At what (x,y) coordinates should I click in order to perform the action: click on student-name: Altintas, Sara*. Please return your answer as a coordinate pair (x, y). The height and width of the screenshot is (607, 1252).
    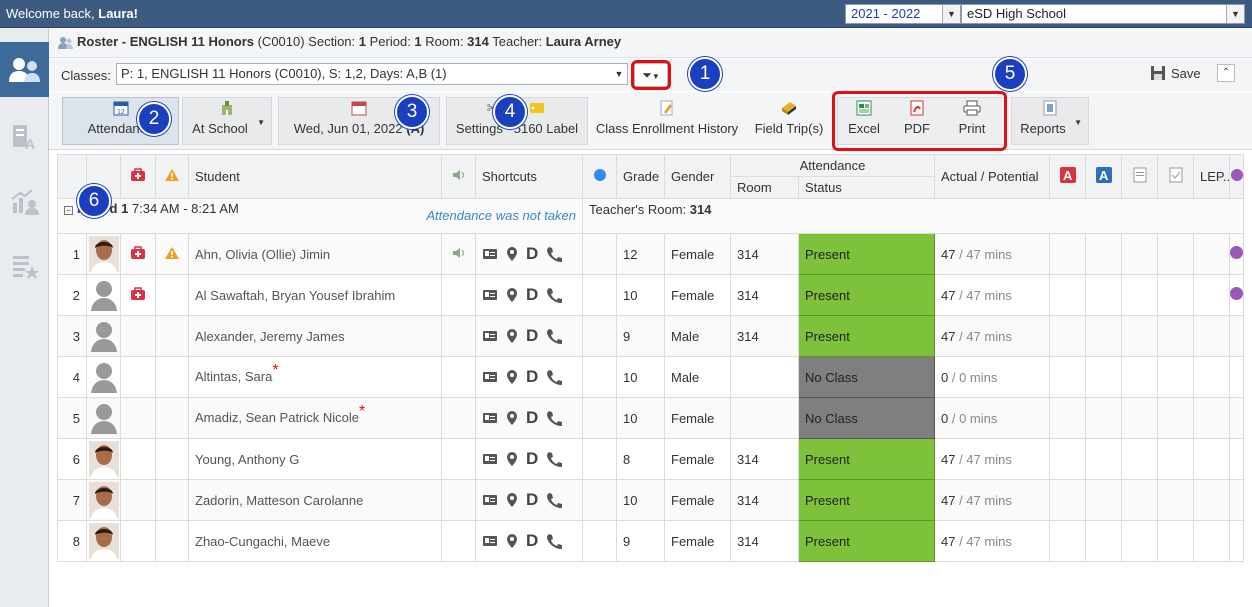
    Looking at the image, I should click on (315, 377).